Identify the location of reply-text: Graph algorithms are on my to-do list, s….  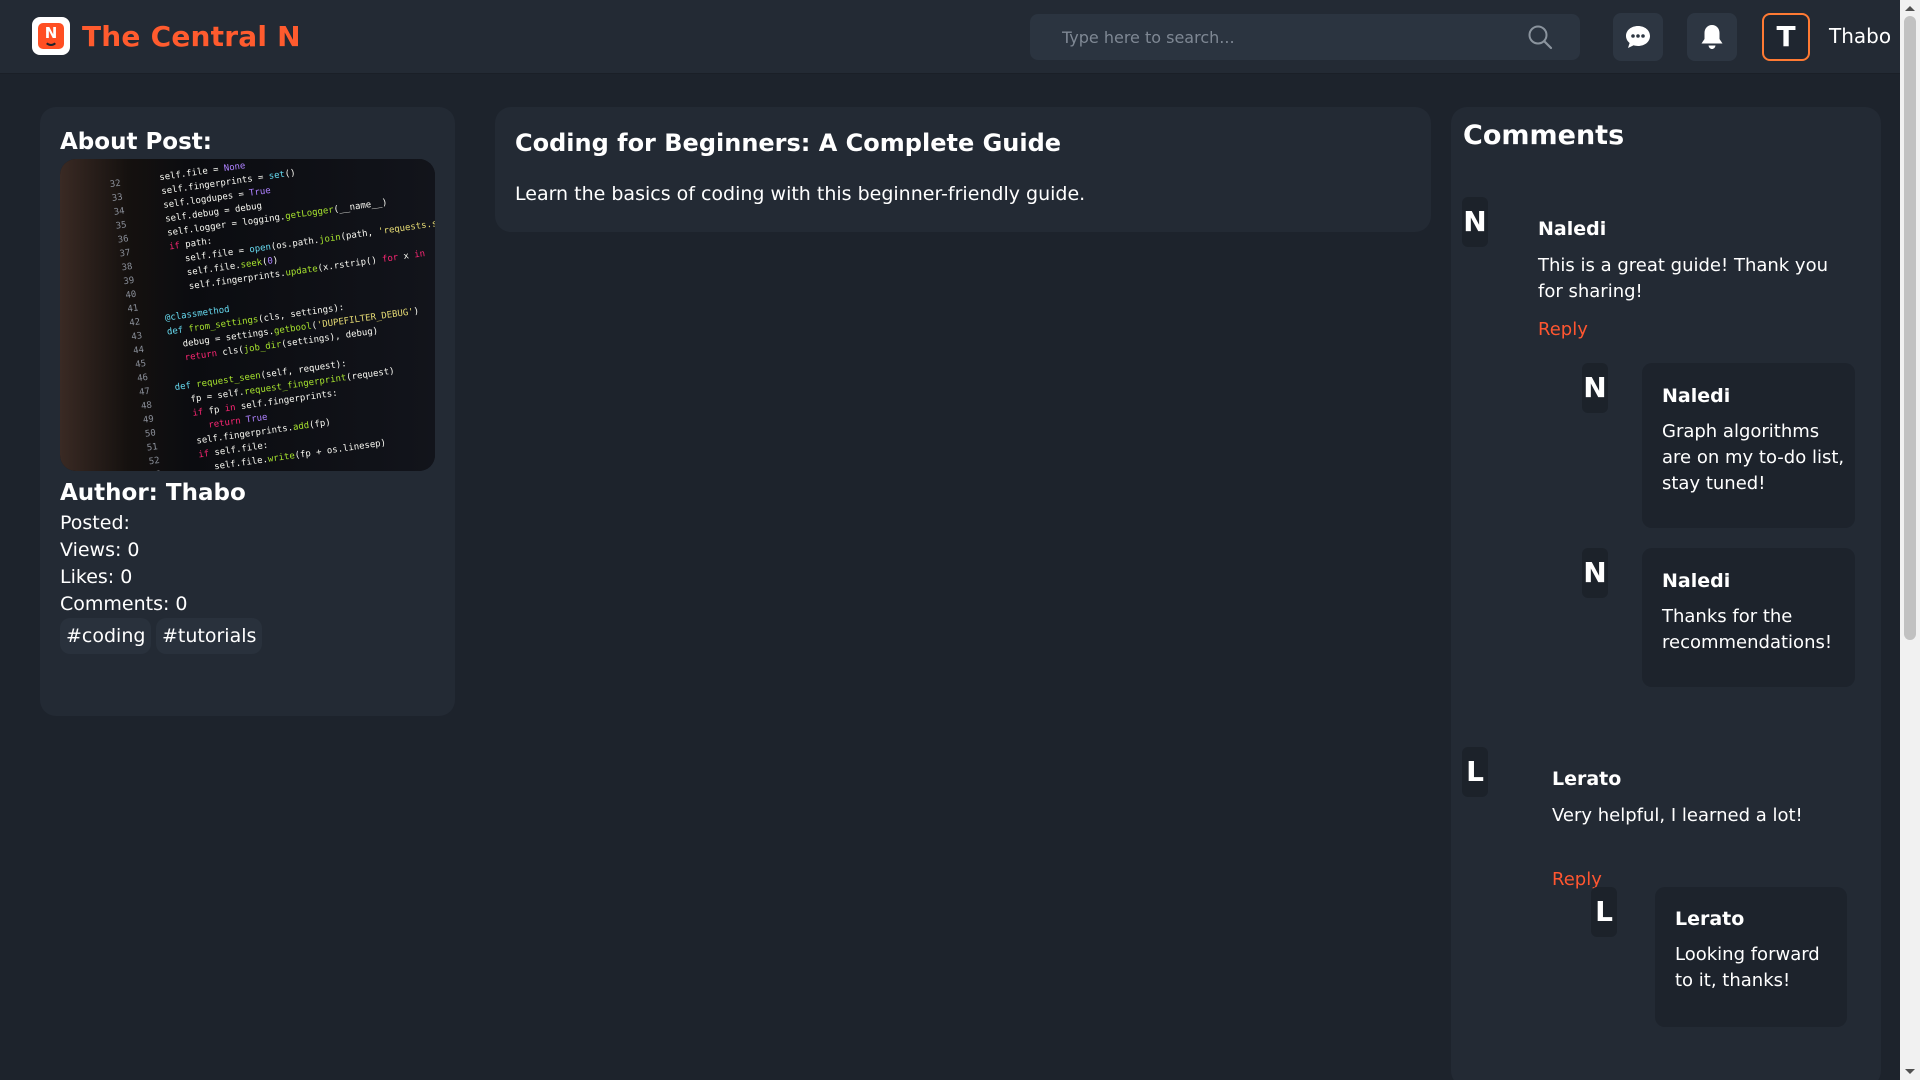
(1753, 457).